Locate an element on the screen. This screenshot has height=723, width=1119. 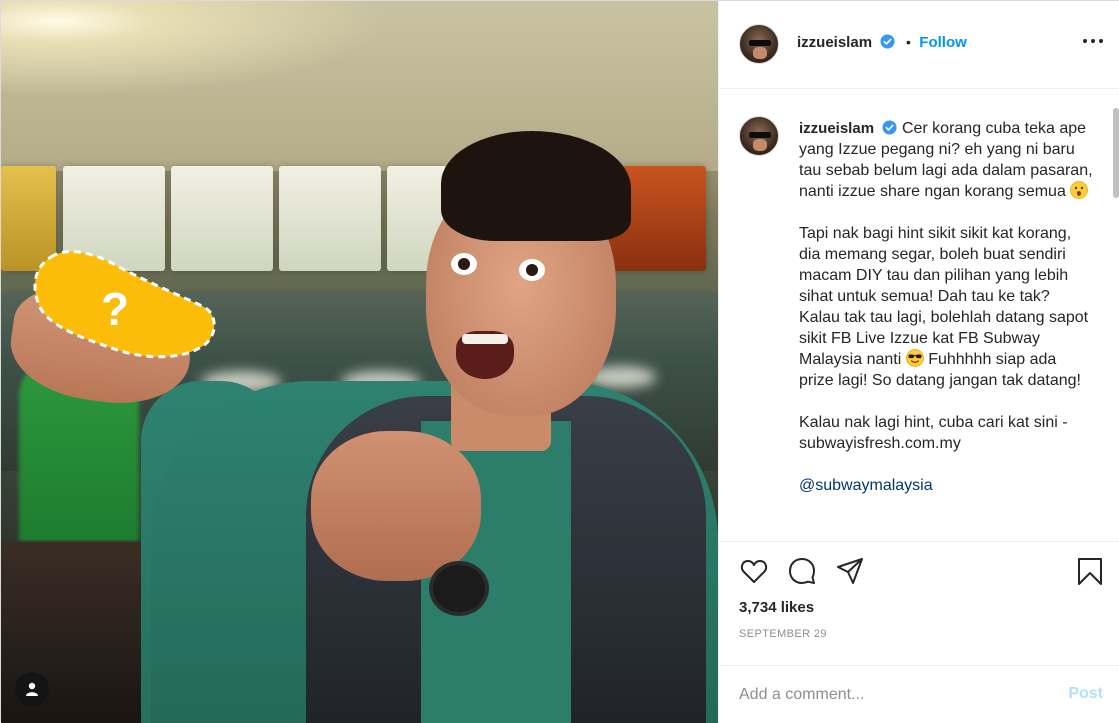
hushed-face-emoji-icon is located at coordinates (1079, 190).